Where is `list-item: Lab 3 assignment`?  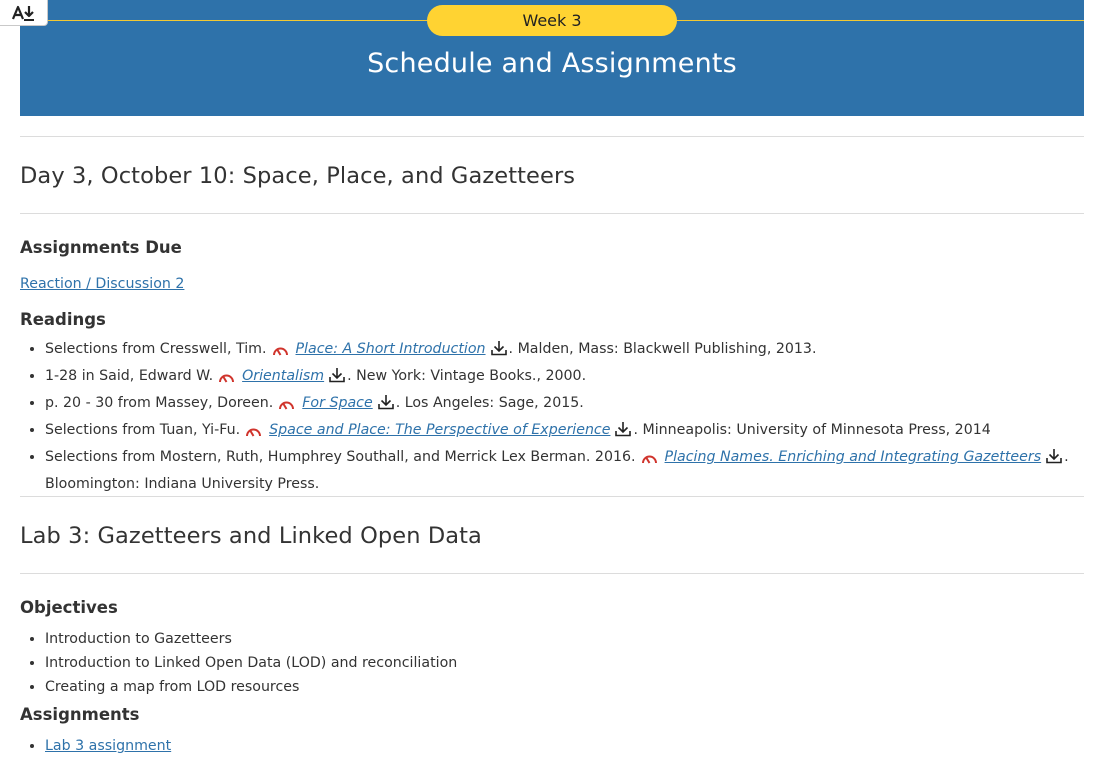 list-item: Lab 3 assignment is located at coordinates (564, 746).